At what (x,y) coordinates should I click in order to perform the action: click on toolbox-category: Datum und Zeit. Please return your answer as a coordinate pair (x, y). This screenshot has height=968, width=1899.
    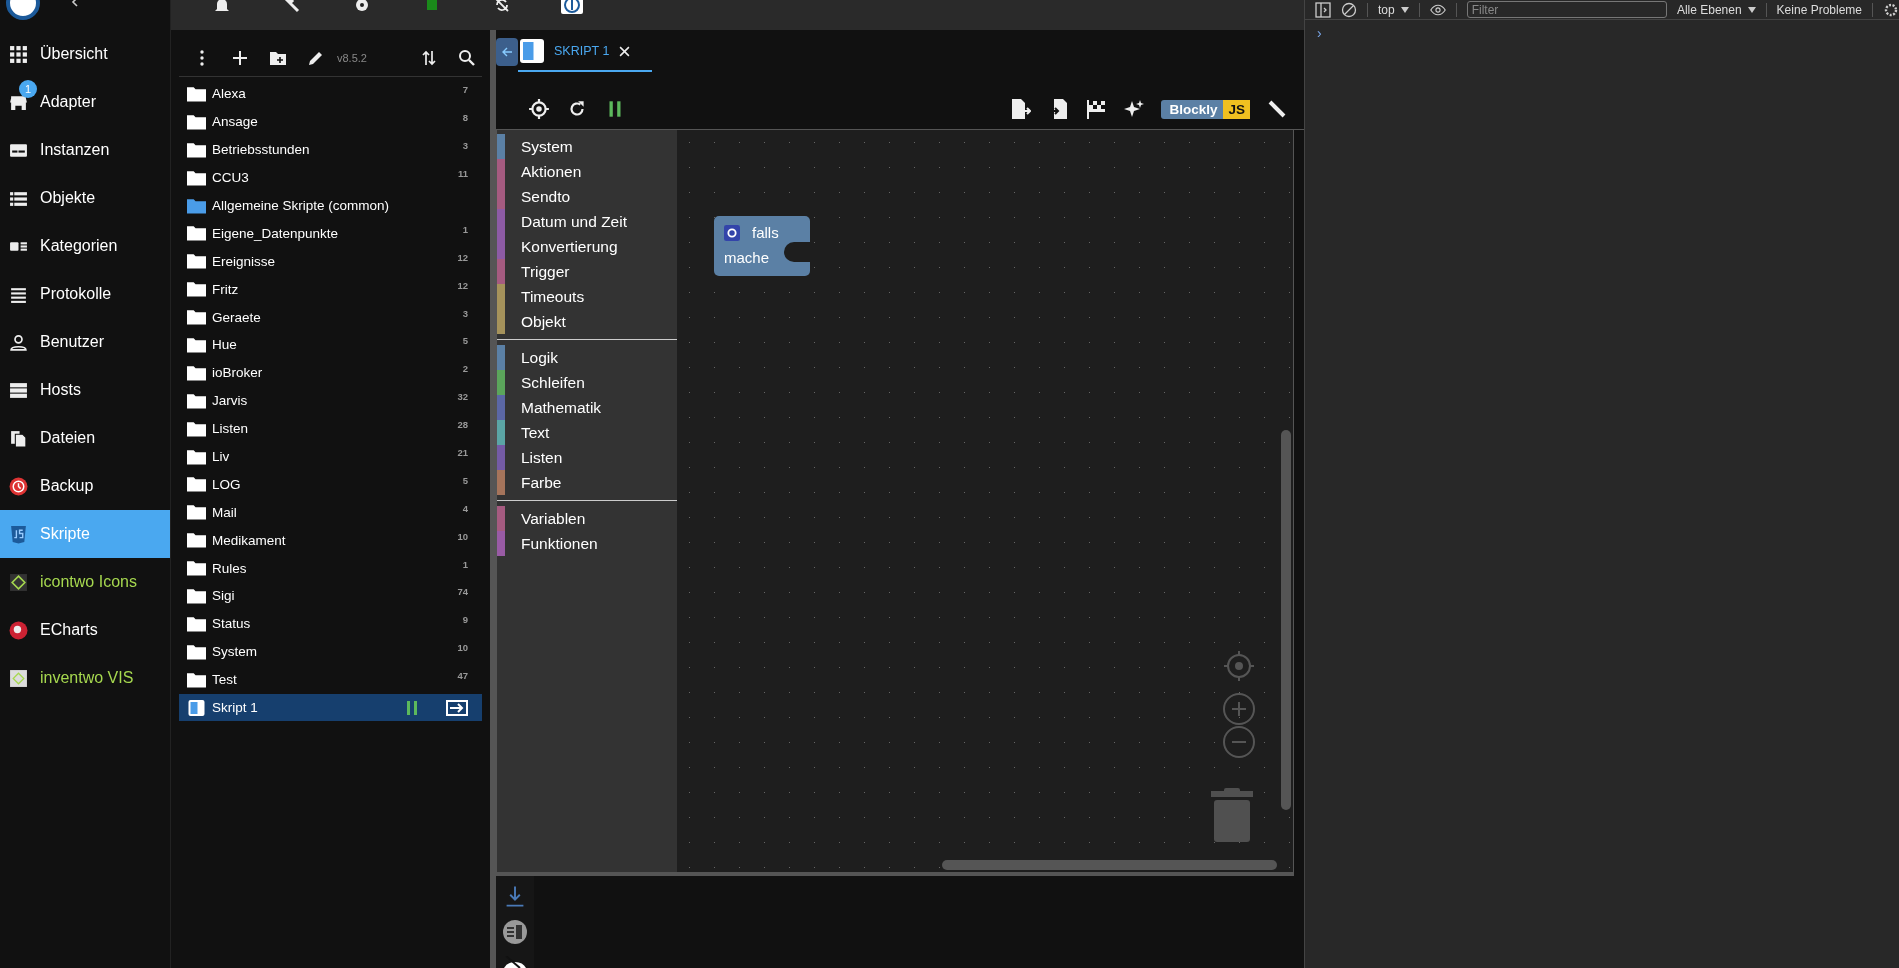
    Looking at the image, I should click on (587, 221).